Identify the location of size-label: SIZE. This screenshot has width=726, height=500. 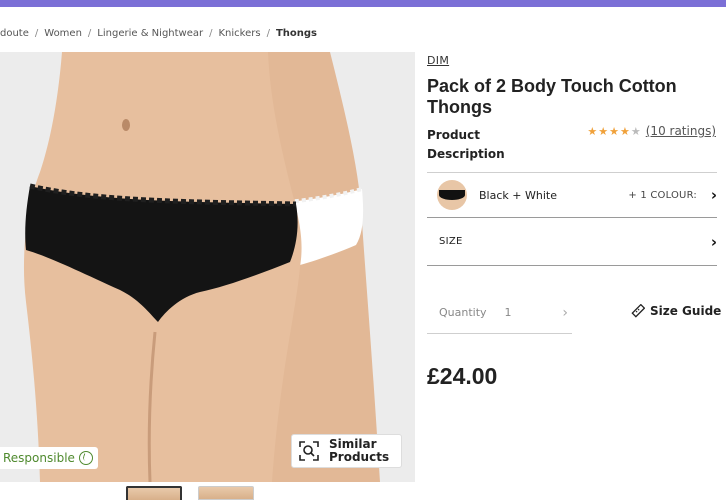
(451, 241).